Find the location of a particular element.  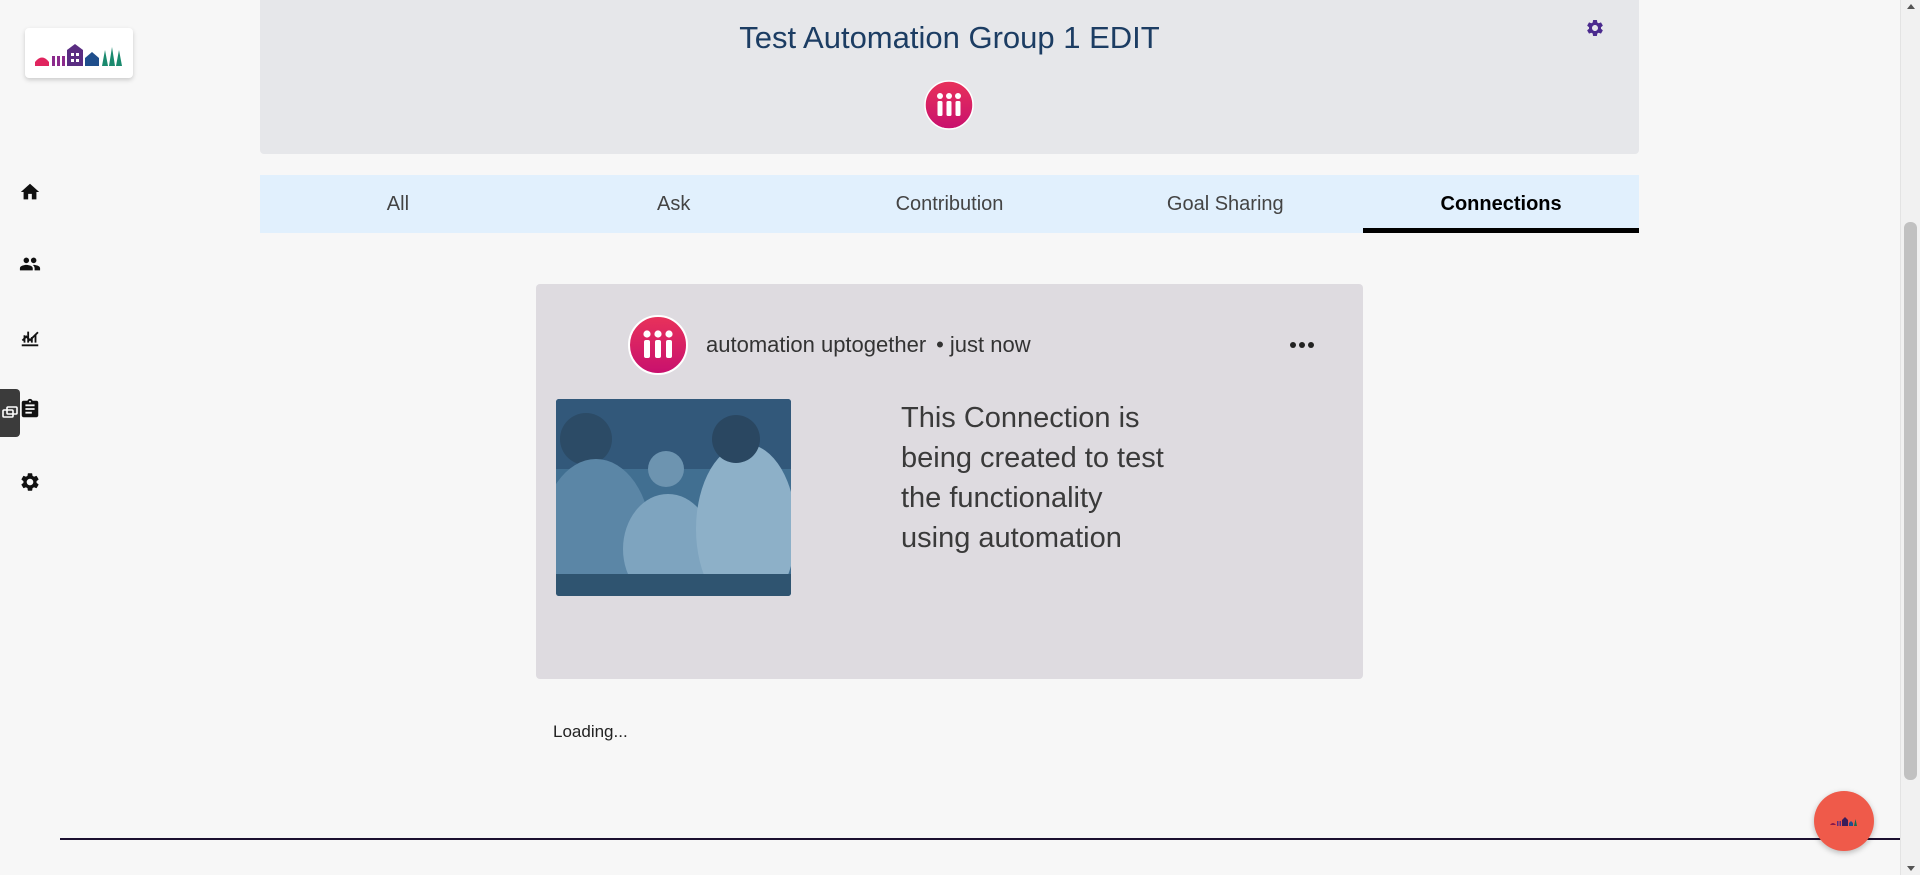

side-drawer-toggle is located at coordinates (10, 413).